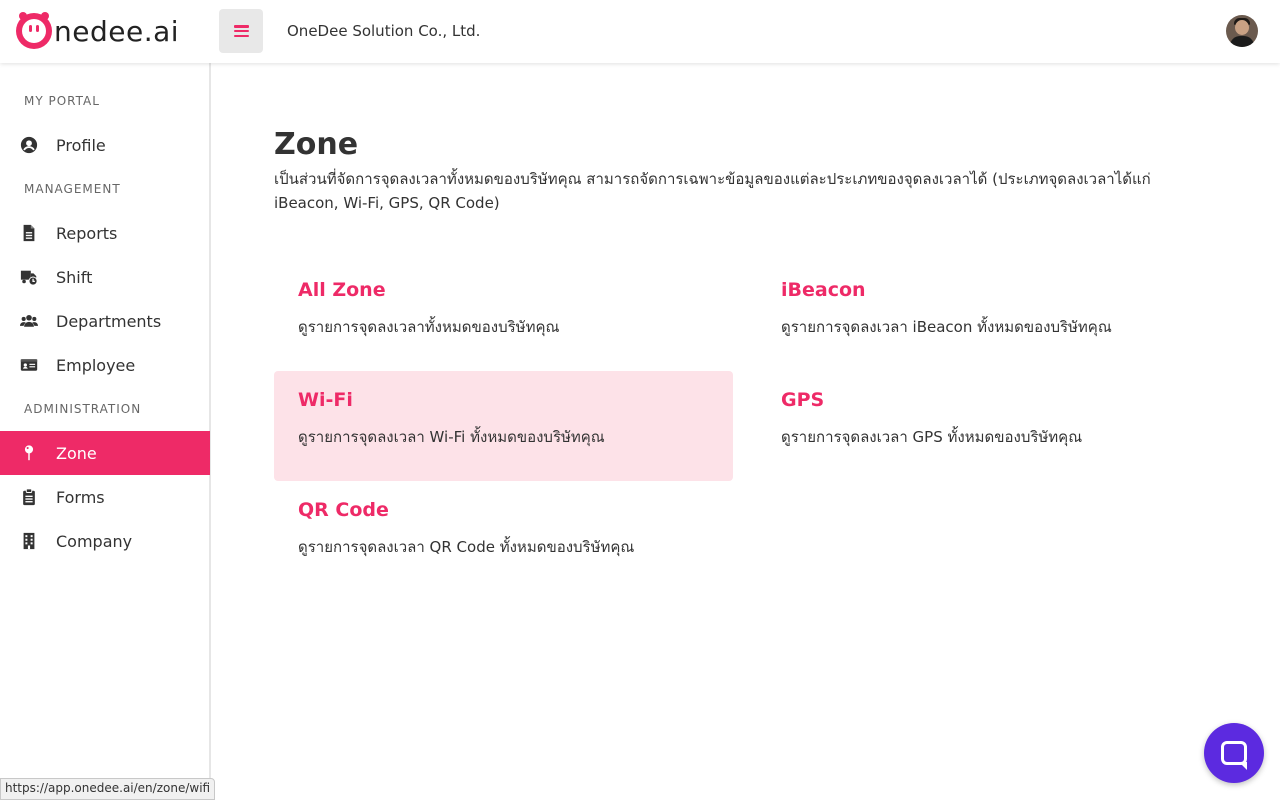 The height and width of the screenshot is (800, 1280). I want to click on sidebar-item-shift: Shift, so click(105, 277).